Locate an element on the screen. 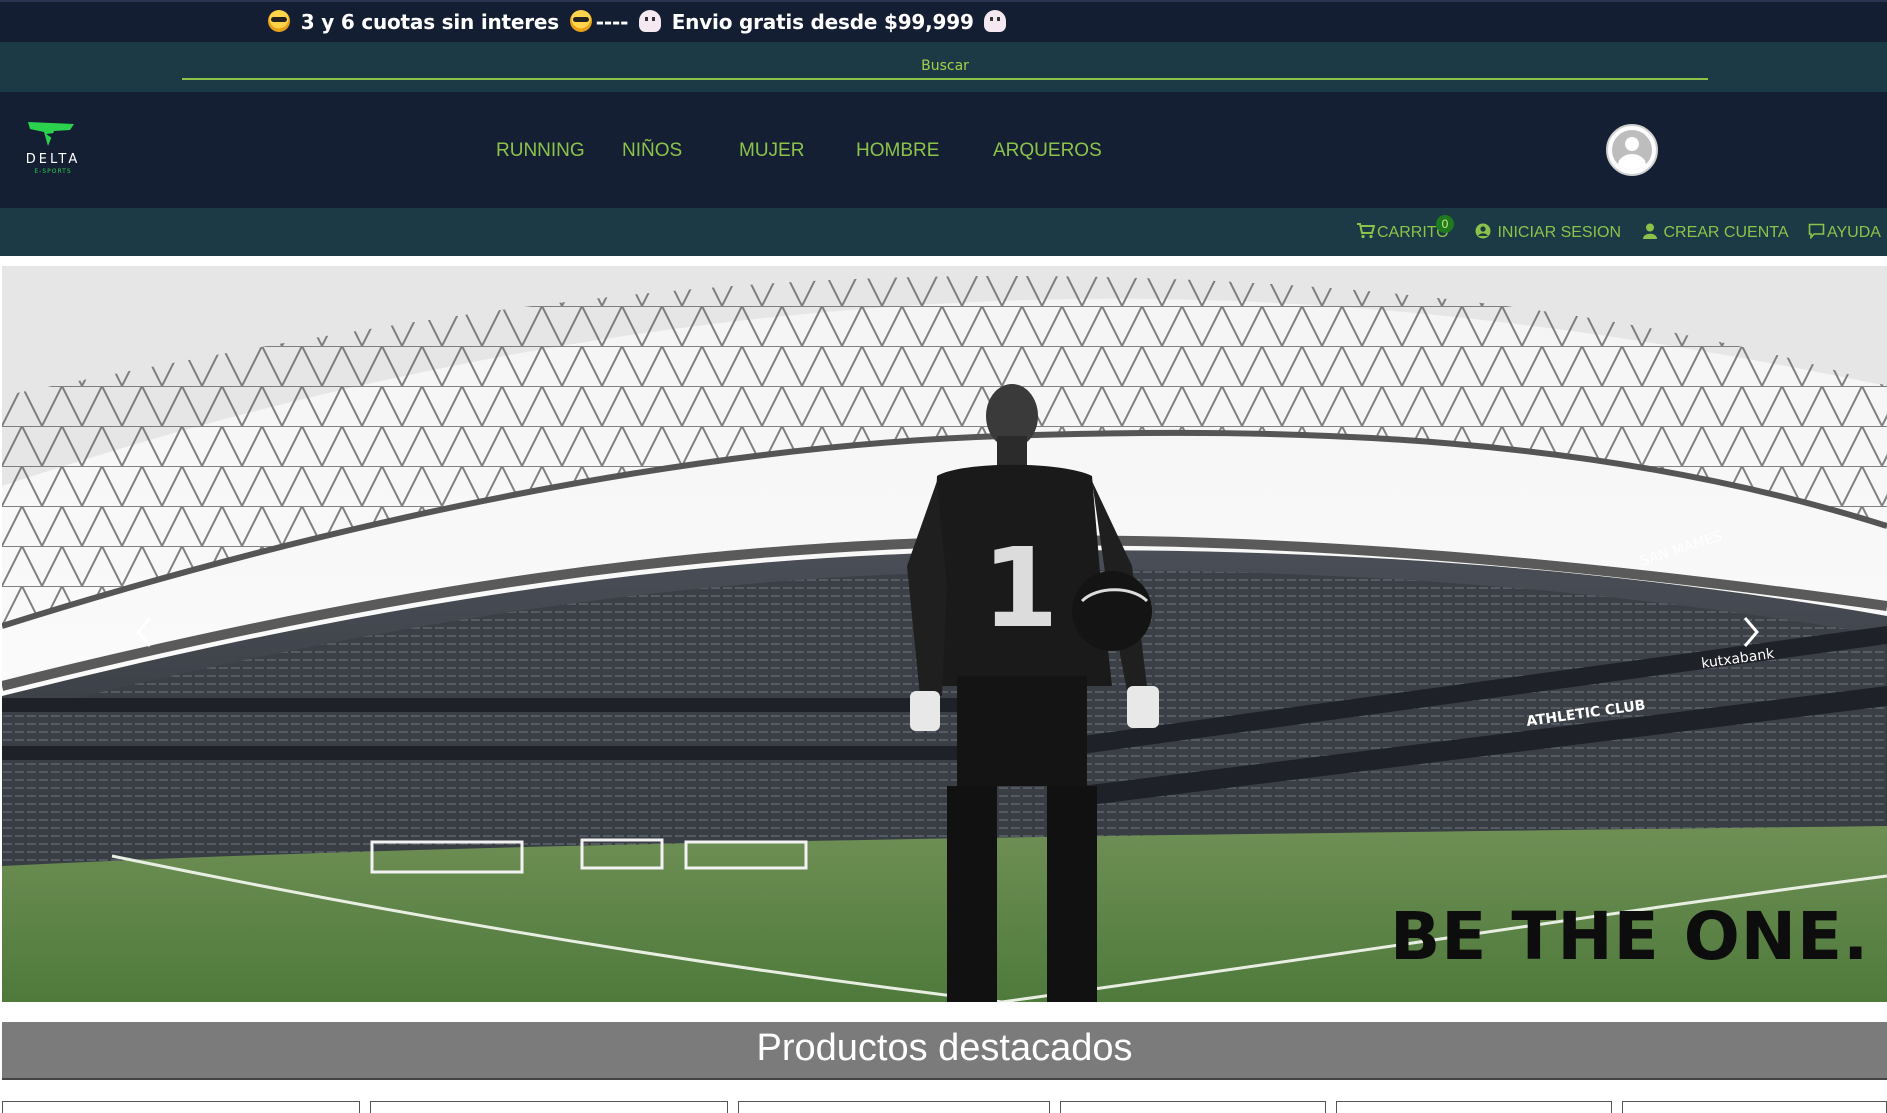  login-link: INICIAR SESION is located at coordinates (1548, 232).